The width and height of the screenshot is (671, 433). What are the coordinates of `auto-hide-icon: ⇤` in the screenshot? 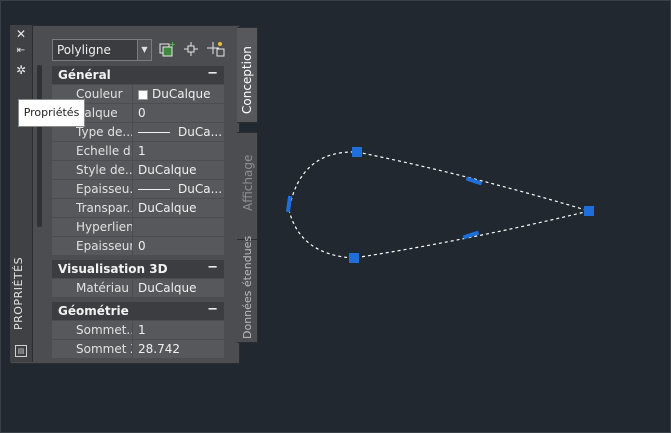 It's located at (21, 51).